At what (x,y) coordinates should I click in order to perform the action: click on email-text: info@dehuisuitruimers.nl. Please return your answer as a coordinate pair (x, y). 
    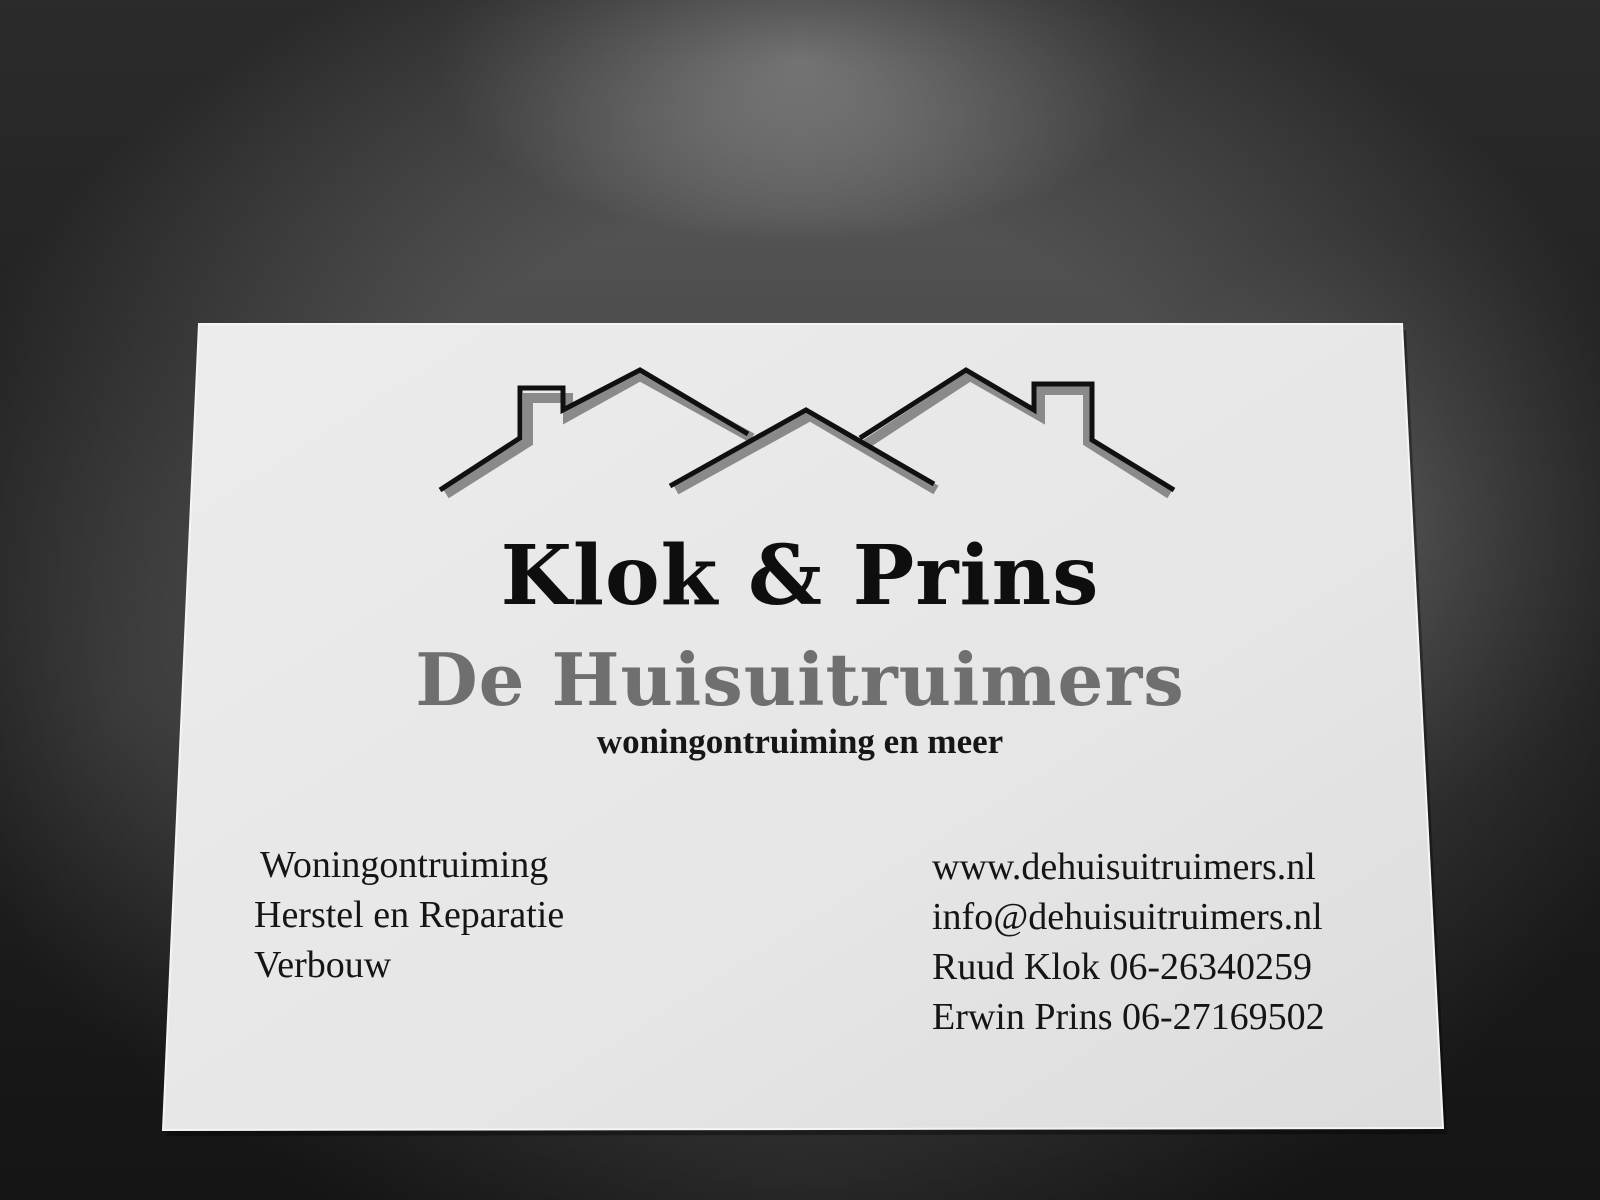
    Looking at the image, I should click on (1127, 917).